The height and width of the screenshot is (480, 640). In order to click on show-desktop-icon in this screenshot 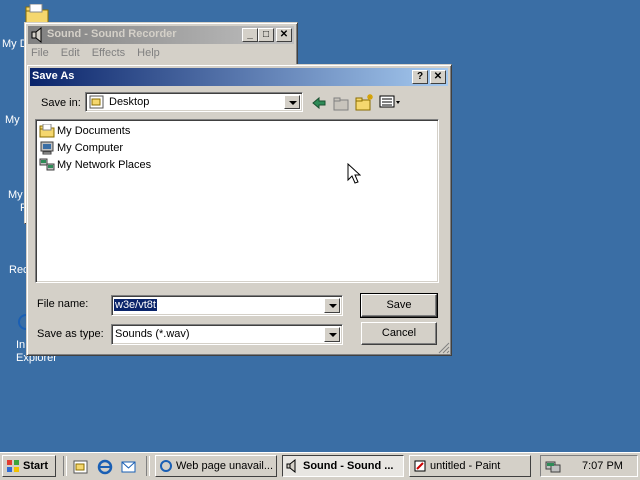, I will do `click(80, 467)`.